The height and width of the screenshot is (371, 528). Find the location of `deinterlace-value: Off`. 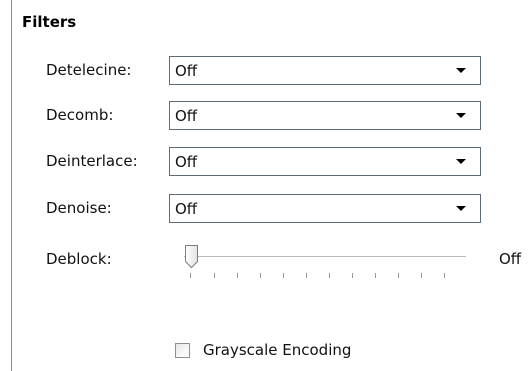

deinterlace-value: Off is located at coordinates (186, 162).